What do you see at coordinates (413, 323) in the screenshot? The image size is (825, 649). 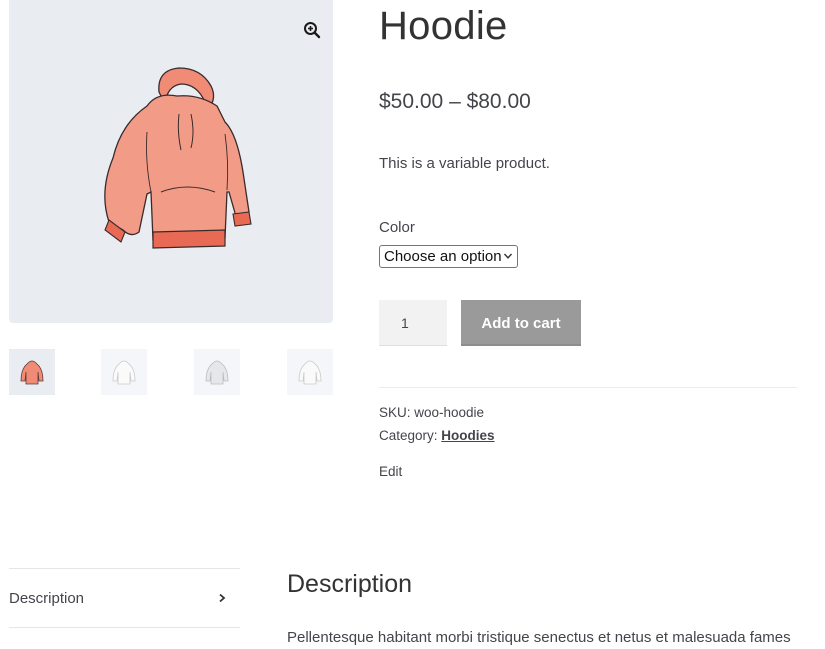 I see `quantity-input: 1` at bounding box center [413, 323].